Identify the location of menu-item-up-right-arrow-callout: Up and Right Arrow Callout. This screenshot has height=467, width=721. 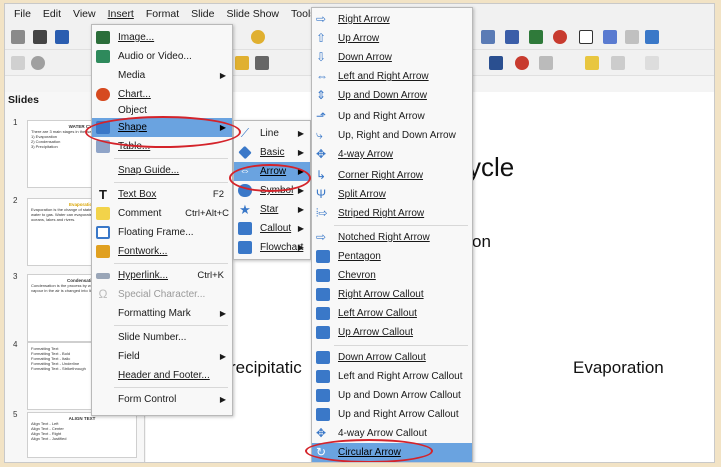
(392, 414).